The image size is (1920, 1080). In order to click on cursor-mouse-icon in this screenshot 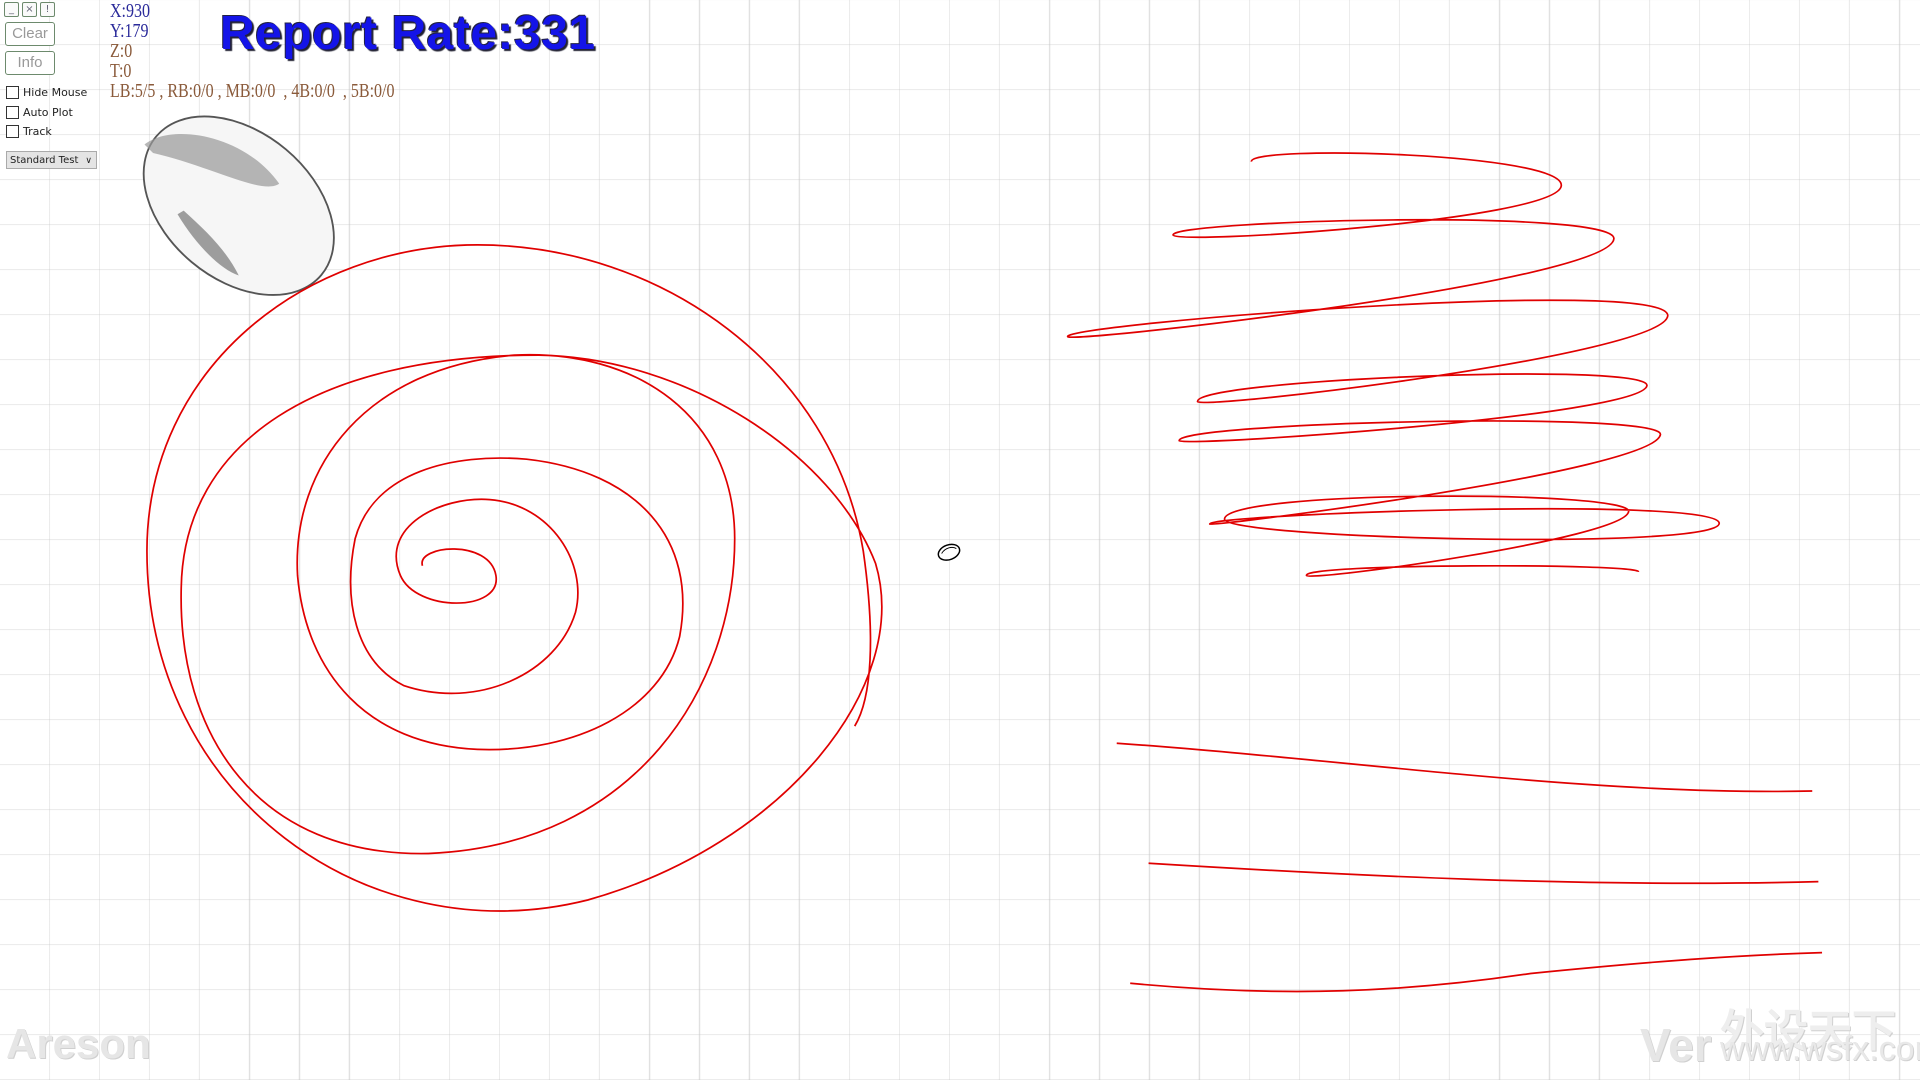, I will do `click(949, 552)`.